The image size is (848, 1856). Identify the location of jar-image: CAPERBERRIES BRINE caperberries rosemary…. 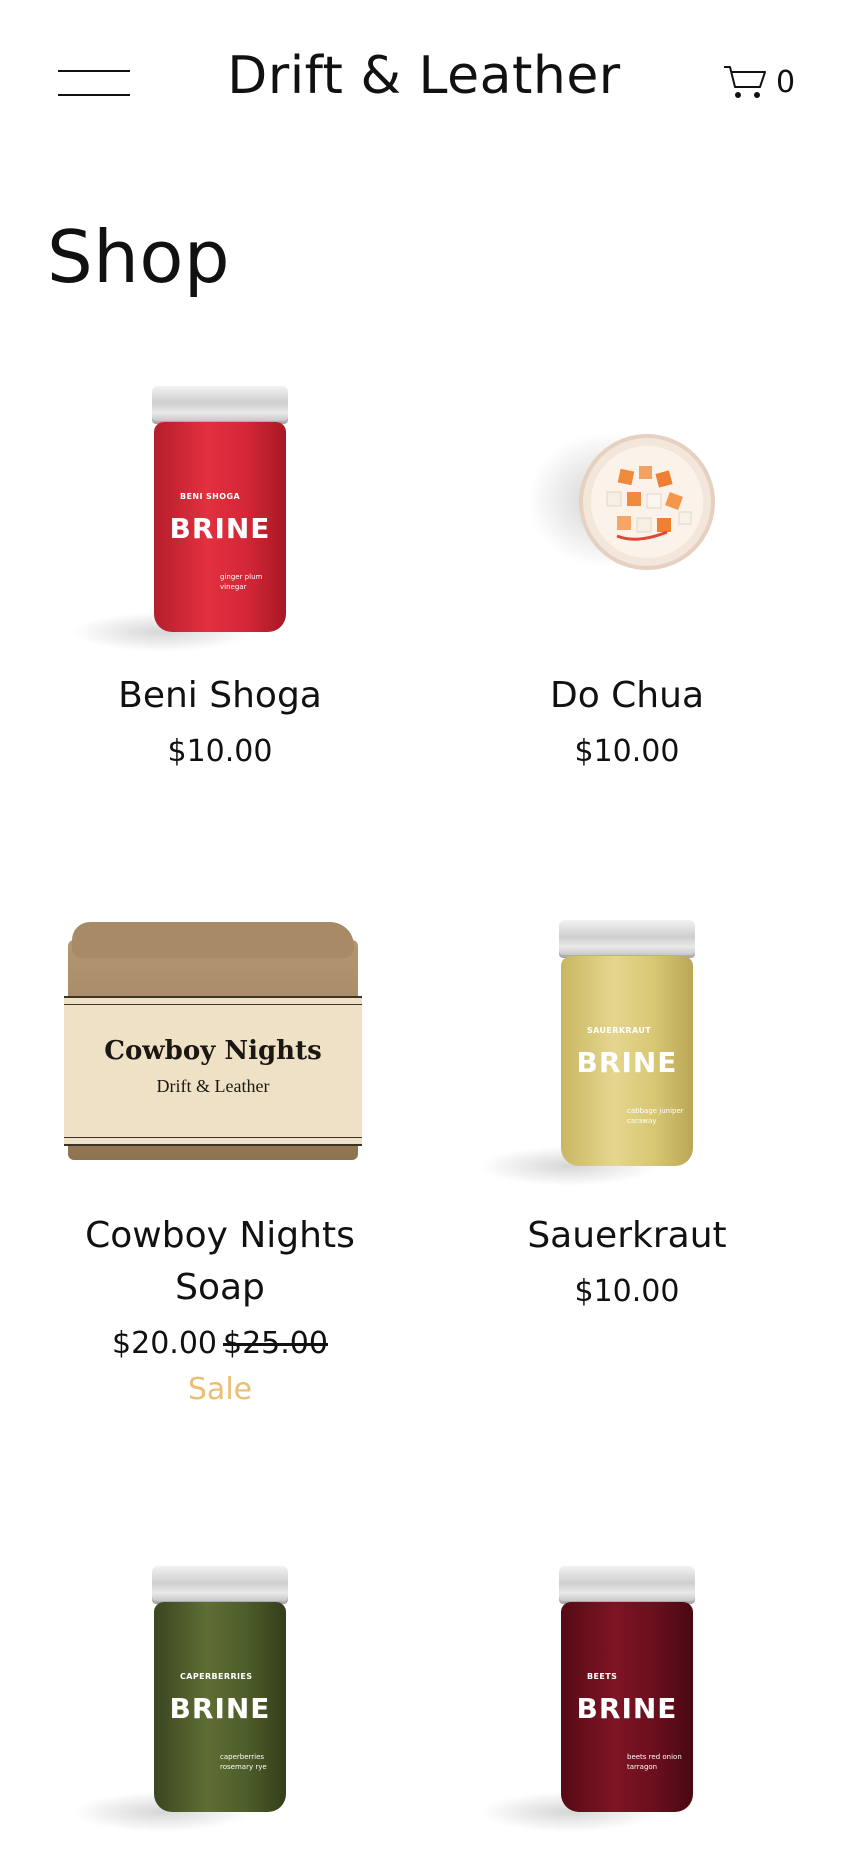
(180, 1699).